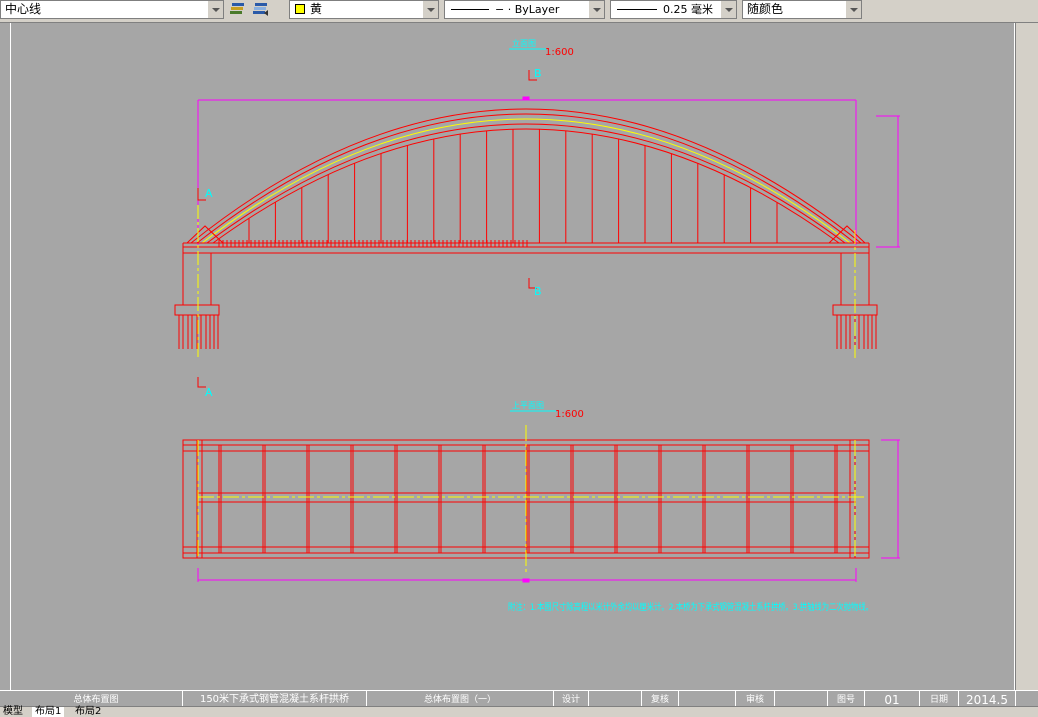 This screenshot has width=1038, height=717. What do you see at coordinates (300, 9) in the screenshot?
I see `color-swatch` at bounding box center [300, 9].